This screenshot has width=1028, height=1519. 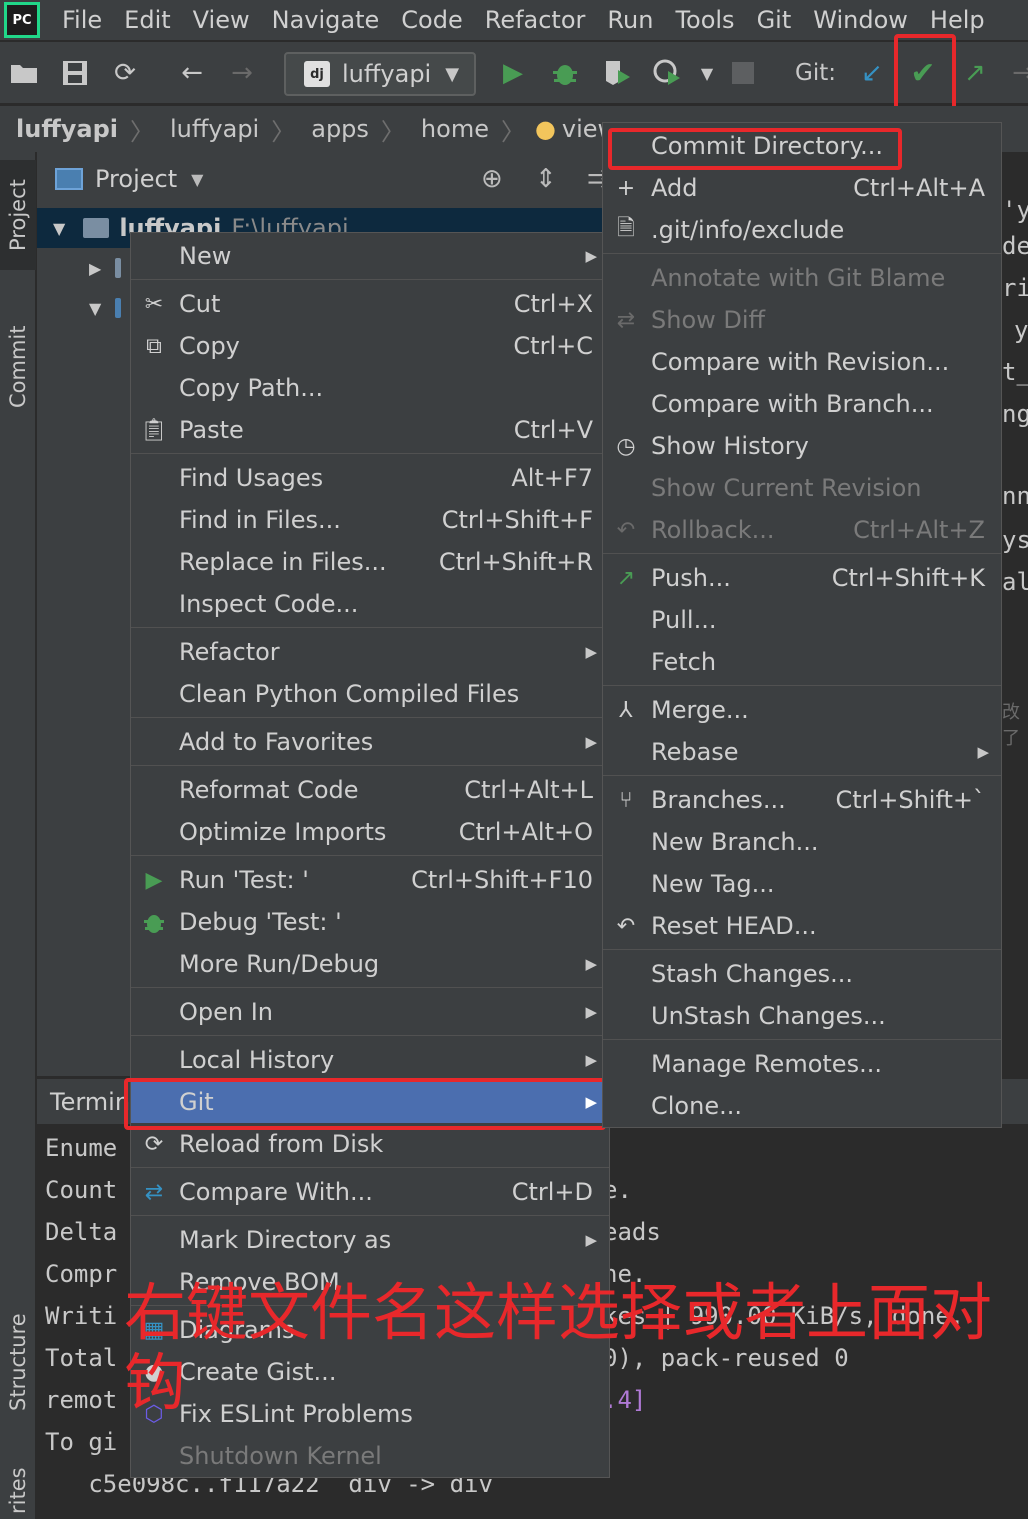 I want to click on menu-item-copy: ⧉ Copy Ctrl+C, so click(x=370, y=346).